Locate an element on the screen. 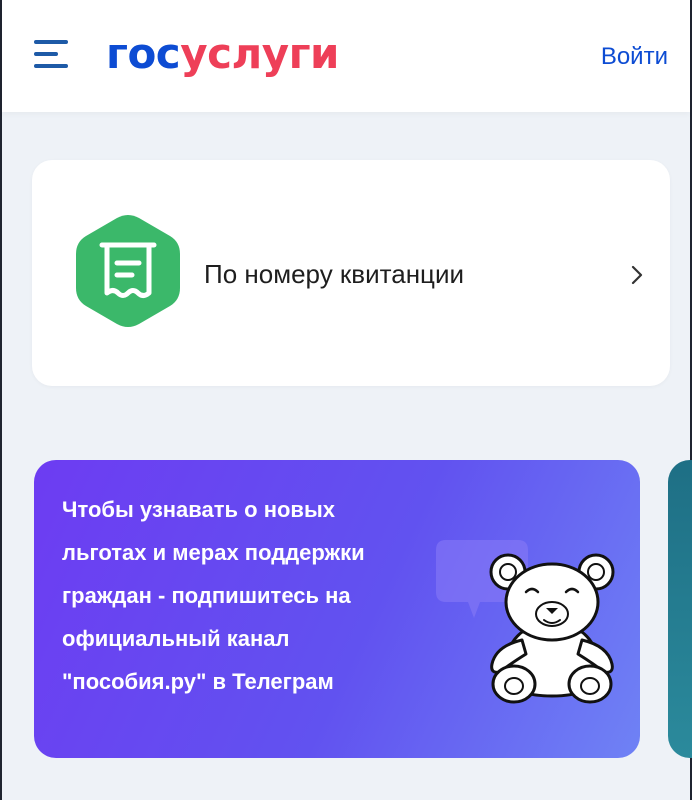  promo-line: граждан - подпишитесь на is located at coordinates (206, 595).